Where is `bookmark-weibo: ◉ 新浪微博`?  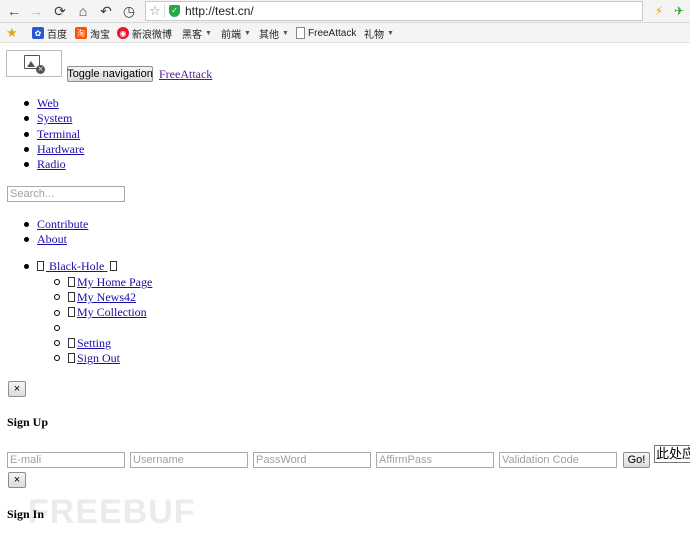
bookmark-weibo: ◉ 新浪微博 is located at coordinates (144, 33).